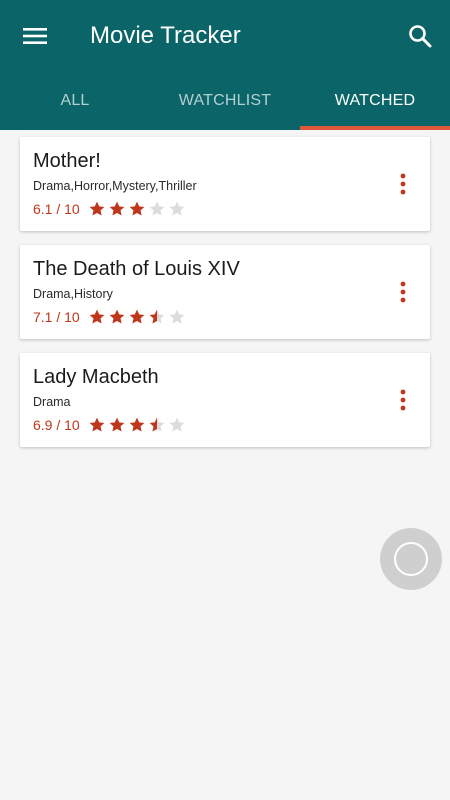 Image resolution: width=450 pixels, height=800 pixels. I want to click on rating-row: 6.1 / 10, so click(110, 209).